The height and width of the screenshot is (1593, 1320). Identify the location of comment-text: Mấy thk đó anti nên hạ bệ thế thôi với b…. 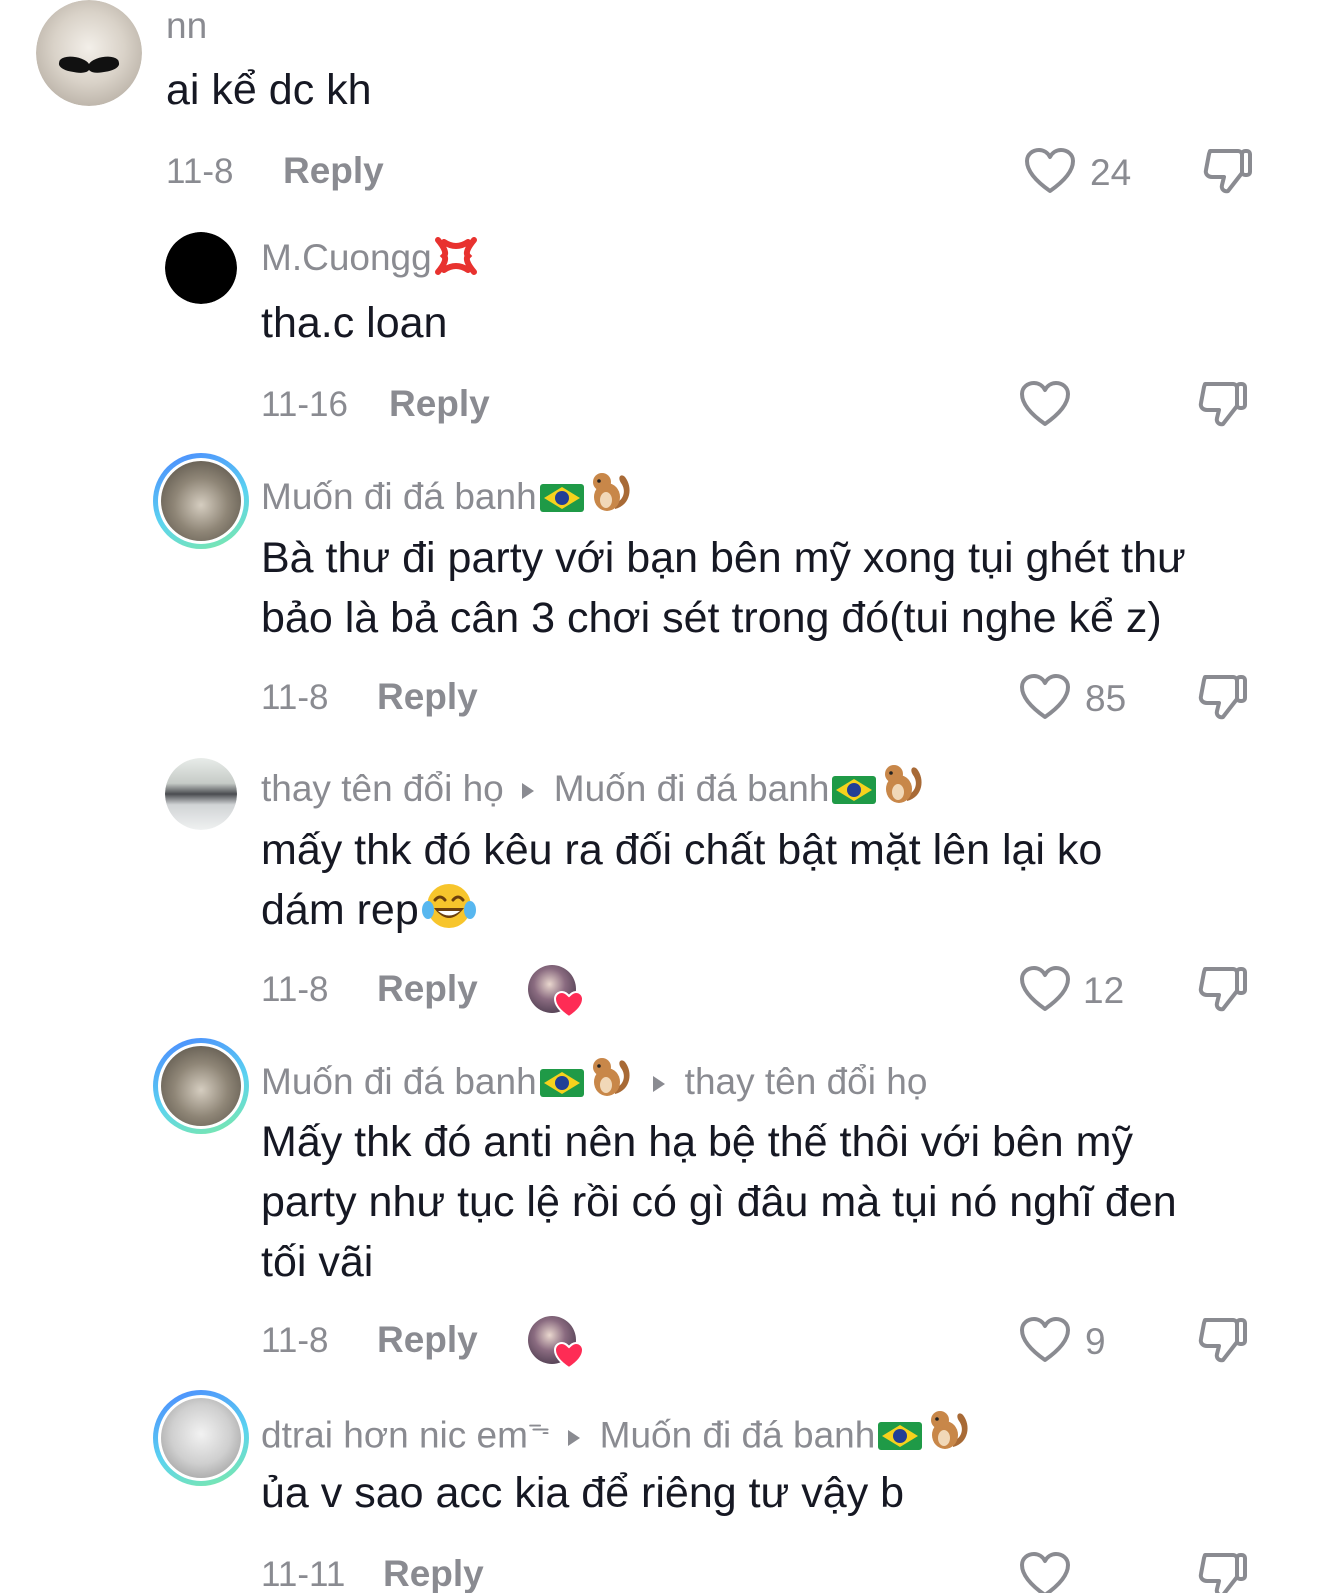
(719, 1202).